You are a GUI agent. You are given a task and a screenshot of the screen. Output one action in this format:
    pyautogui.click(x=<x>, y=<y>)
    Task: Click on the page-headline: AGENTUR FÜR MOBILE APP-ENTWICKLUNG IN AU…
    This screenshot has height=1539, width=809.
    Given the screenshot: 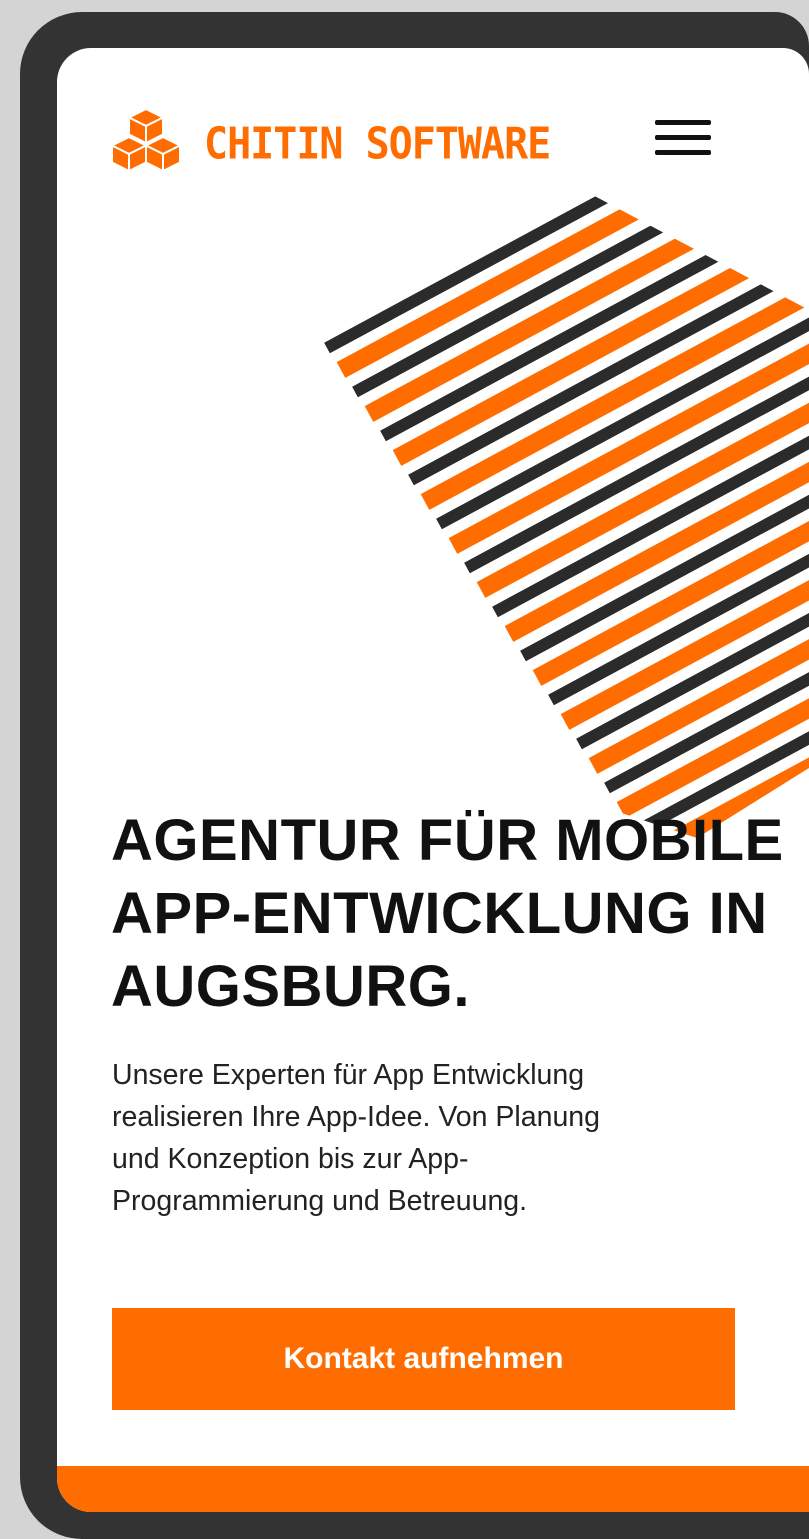 What is the action you would take?
    pyautogui.click(x=451, y=913)
    